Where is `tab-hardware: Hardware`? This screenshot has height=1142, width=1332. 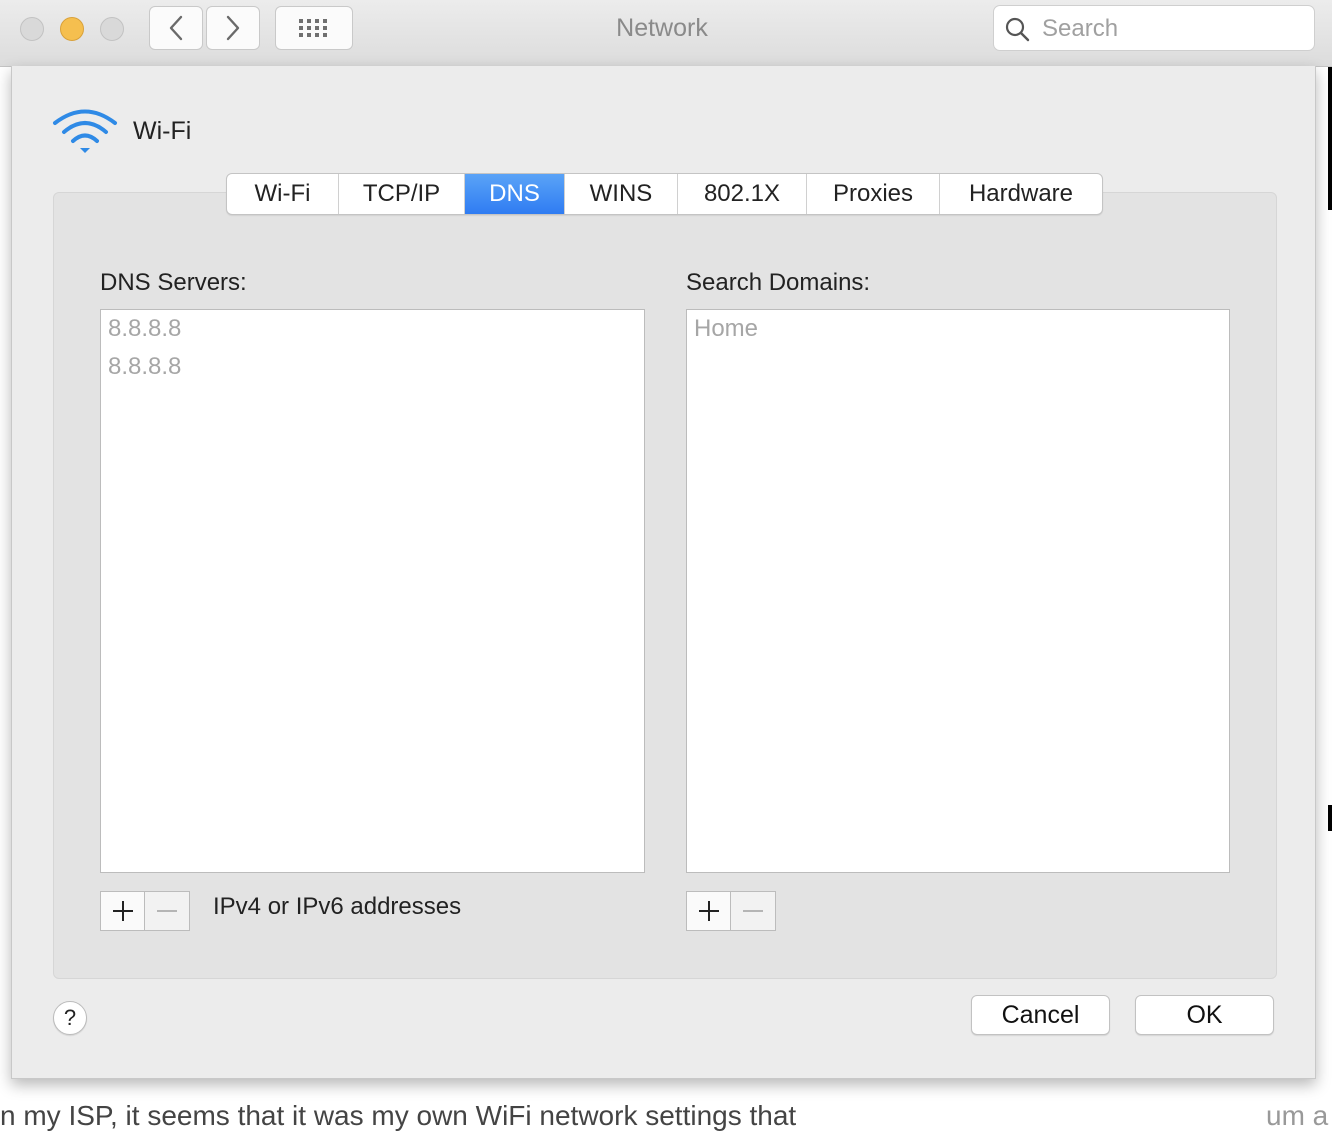
tab-hardware: Hardware is located at coordinates (1021, 194).